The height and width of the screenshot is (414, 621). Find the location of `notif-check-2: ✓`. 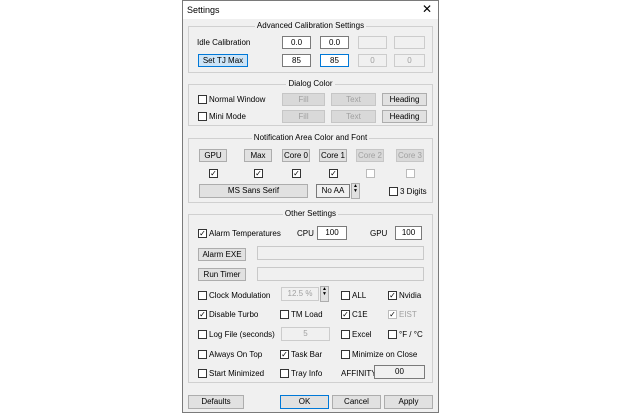

notif-check-2: ✓ is located at coordinates (296, 173).